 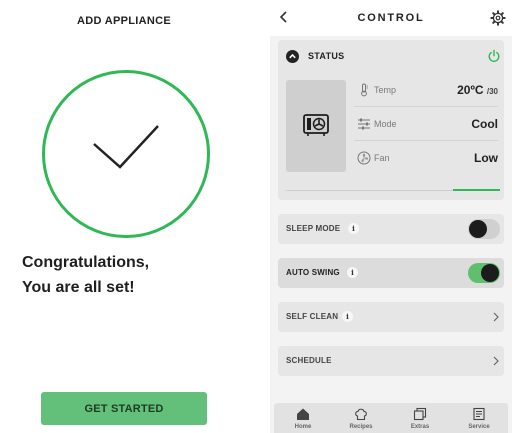 I want to click on page-title: CONTROL, so click(x=391, y=18).